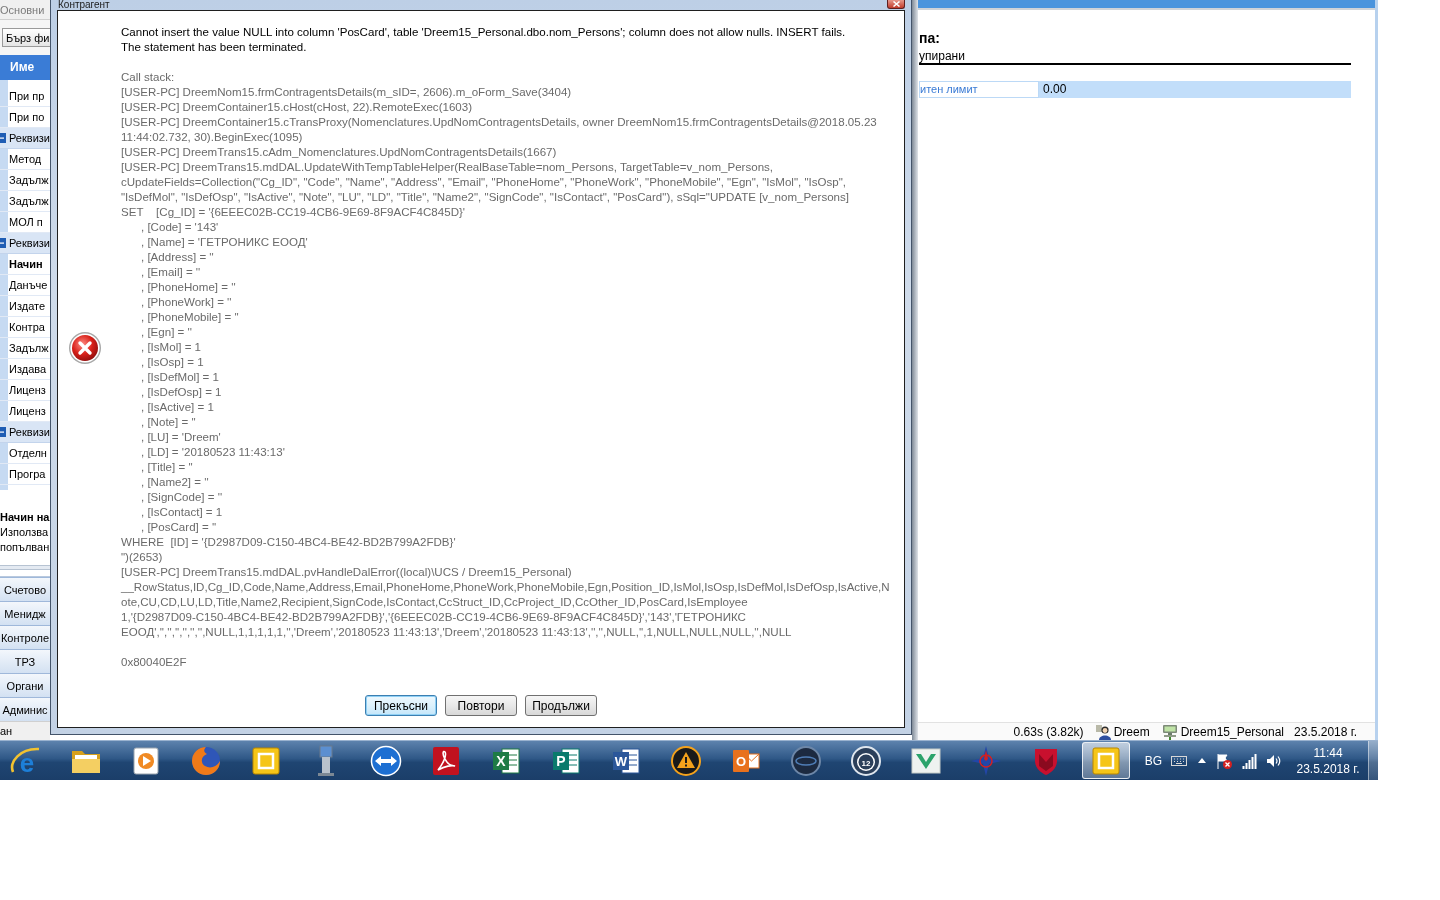 The width and height of the screenshot is (1440, 900). Describe the element at coordinates (485, 197) in the screenshot. I see `call-stack-line: "IsDefMol", "IsDefOsp", "IsActive", "Note", "LU", "LD", "Title", "Name2", "SignCode", "IsContact", "PosCard"), sSql="UPDATE [v_nom_Persons]` at that location.